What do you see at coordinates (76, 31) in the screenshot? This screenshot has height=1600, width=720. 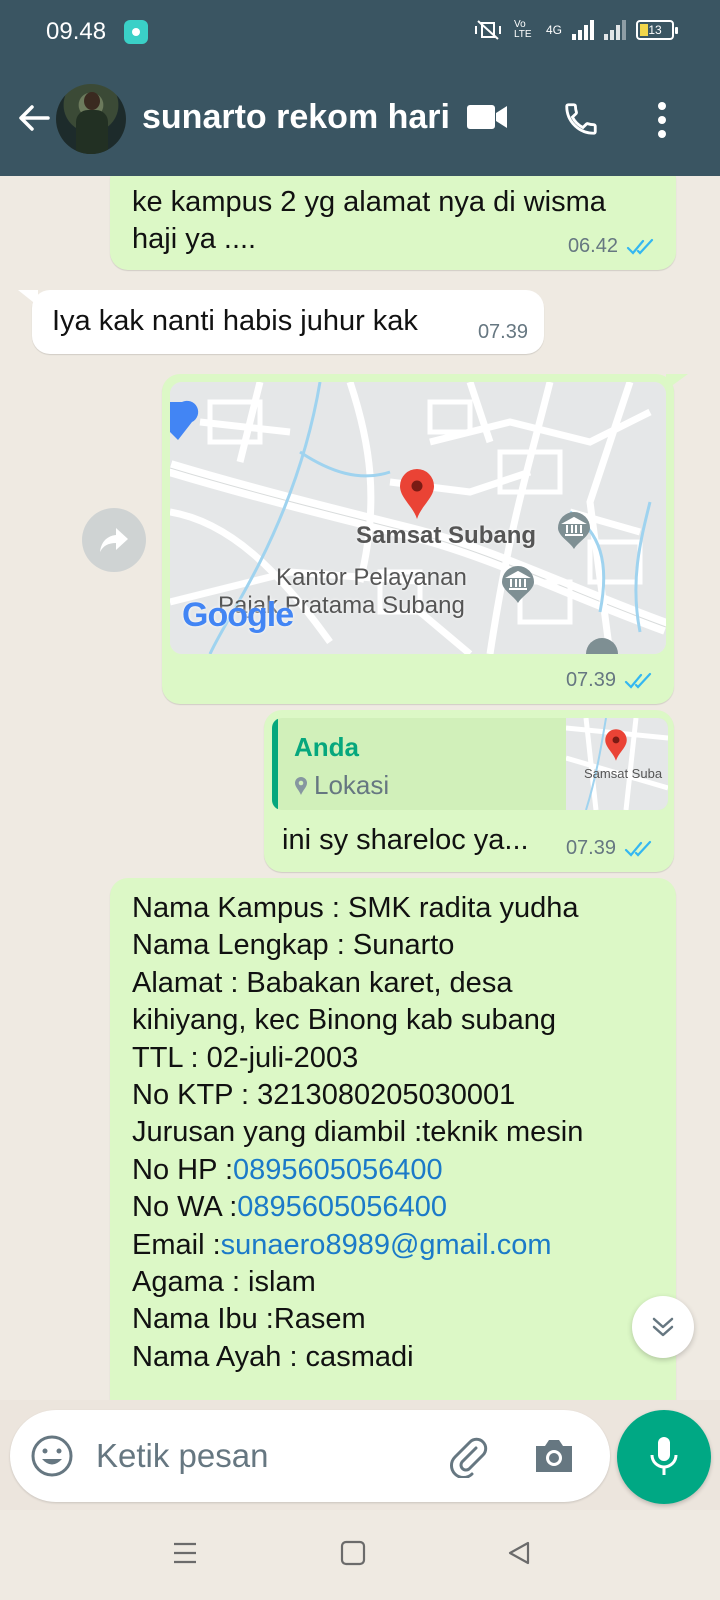 I see `status-time: 09.48` at bounding box center [76, 31].